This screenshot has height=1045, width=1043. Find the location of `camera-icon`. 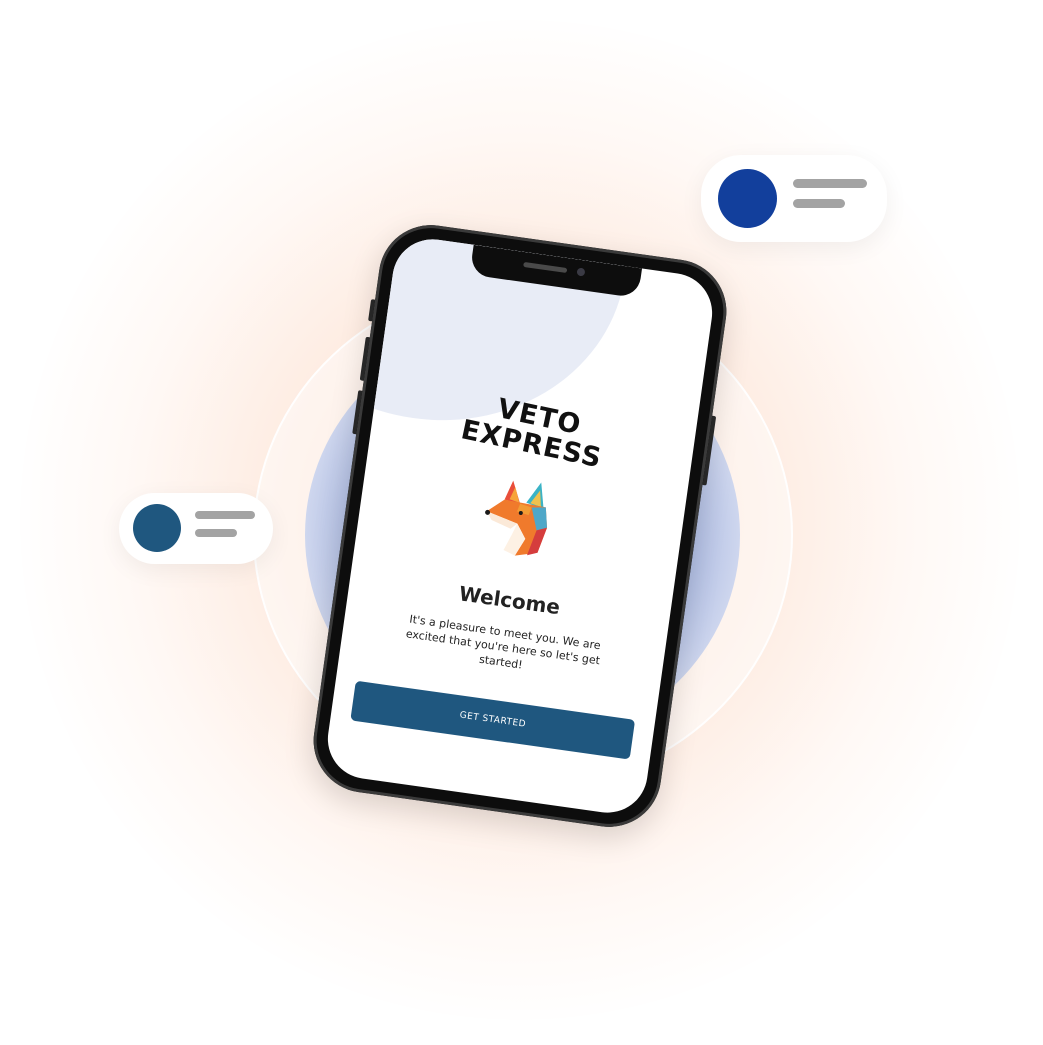

camera-icon is located at coordinates (581, 272).